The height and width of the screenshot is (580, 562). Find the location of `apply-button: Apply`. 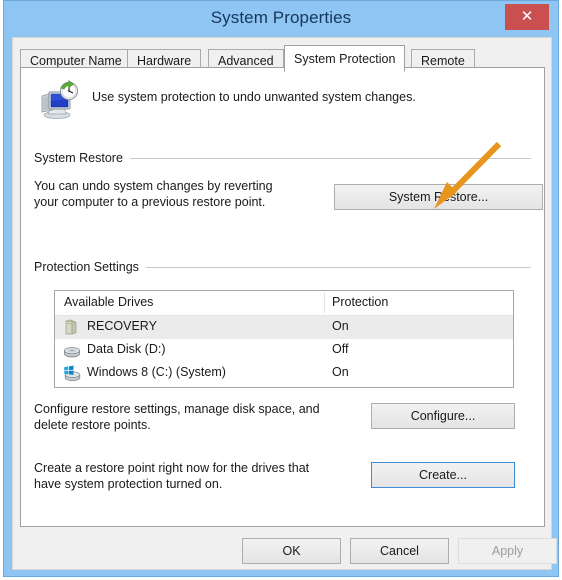

apply-button: Apply is located at coordinates (507, 551).